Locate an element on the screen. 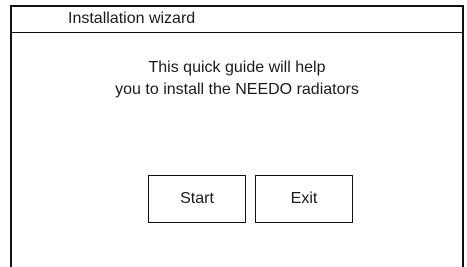  dialog-title: Installation wizard is located at coordinates (132, 18).